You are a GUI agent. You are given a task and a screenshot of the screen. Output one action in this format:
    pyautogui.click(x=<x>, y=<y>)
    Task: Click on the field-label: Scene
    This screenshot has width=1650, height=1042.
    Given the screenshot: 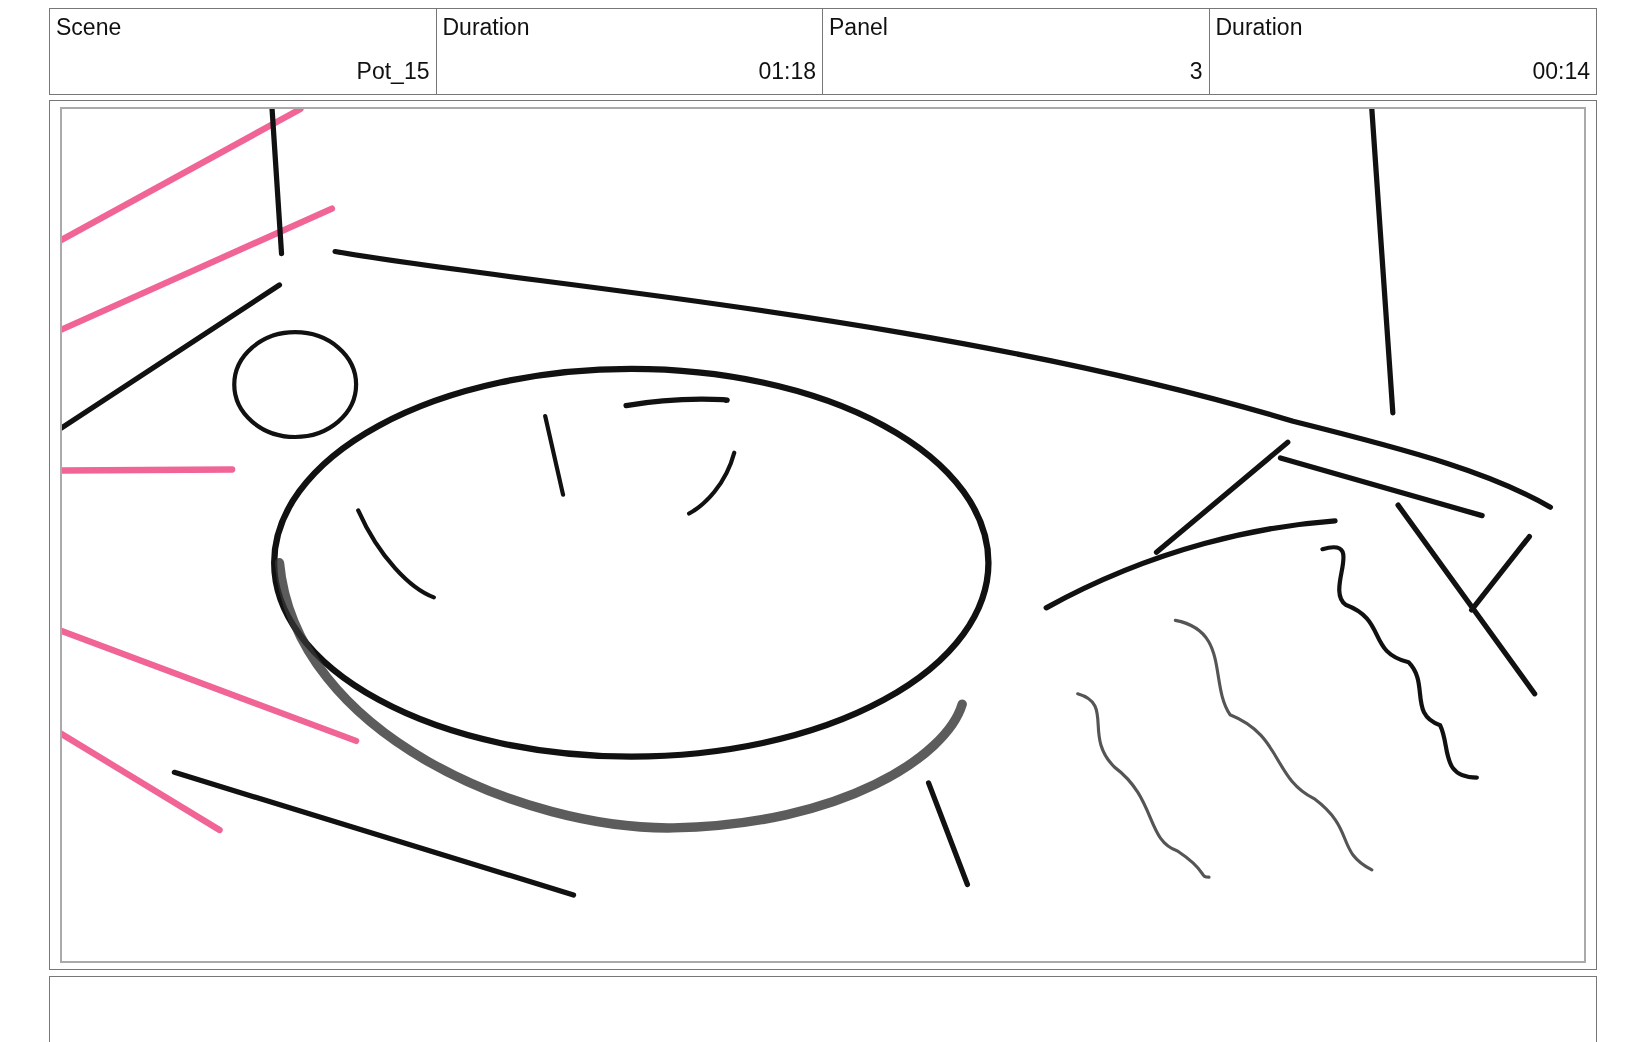 What is the action you would take?
    pyautogui.click(x=89, y=28)
    